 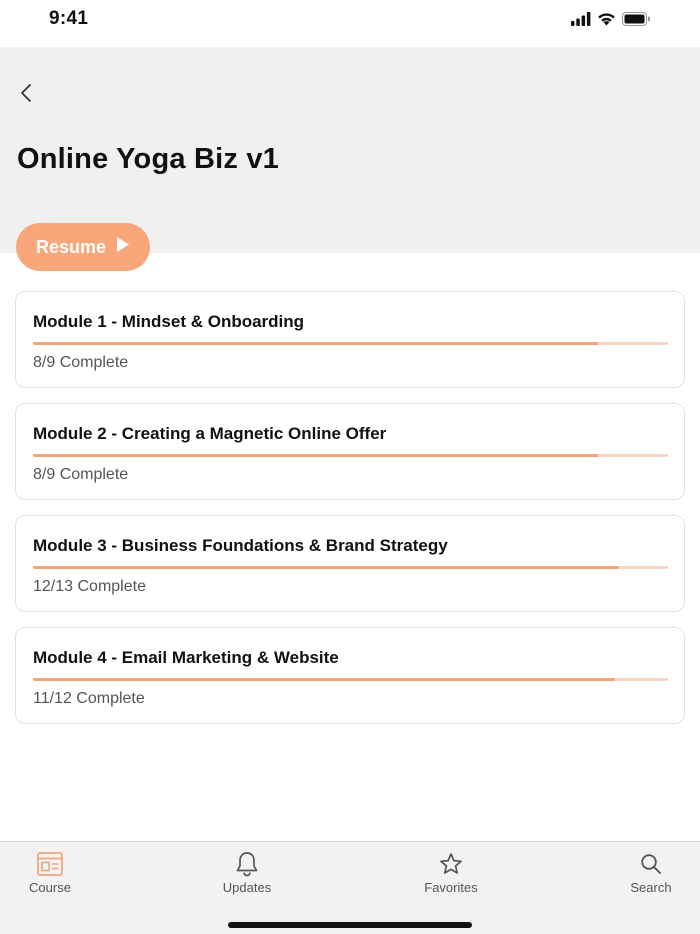 I want to click on tab-search: Search, so click(x=650, y=875).